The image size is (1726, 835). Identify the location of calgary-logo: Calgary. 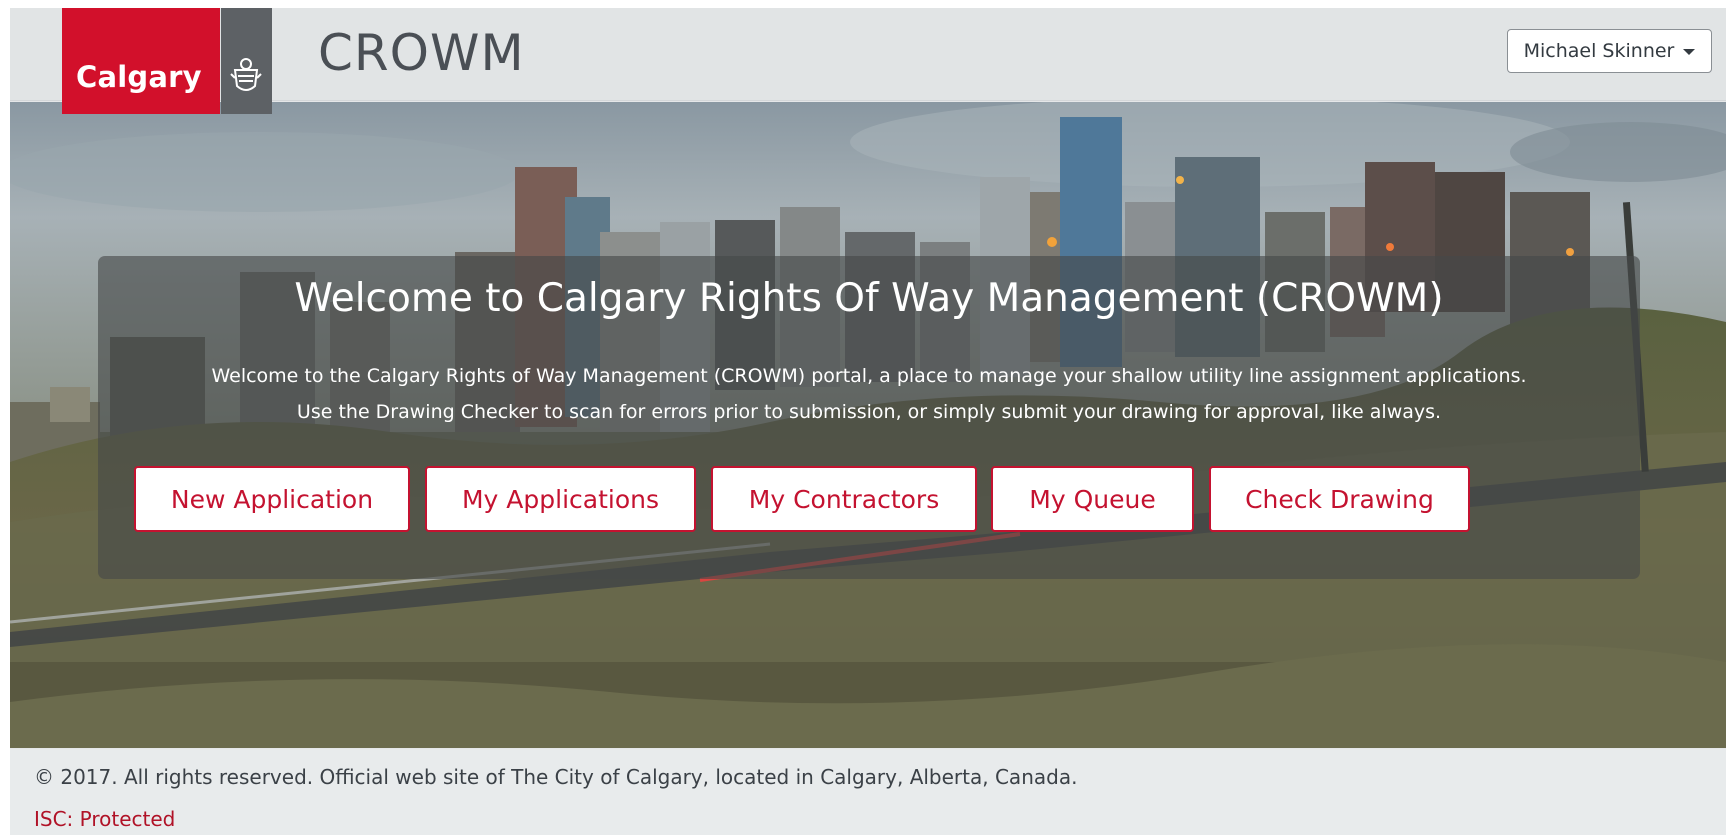
(141, 61).